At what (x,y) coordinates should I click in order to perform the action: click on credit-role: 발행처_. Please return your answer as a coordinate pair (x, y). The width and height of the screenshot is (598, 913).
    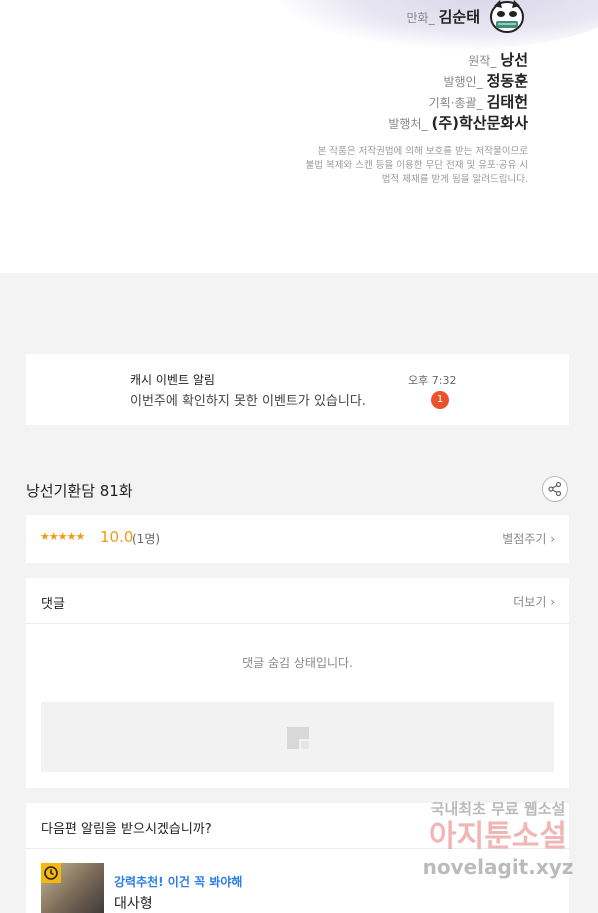
    Looking at the image, I should click on (408, 124).